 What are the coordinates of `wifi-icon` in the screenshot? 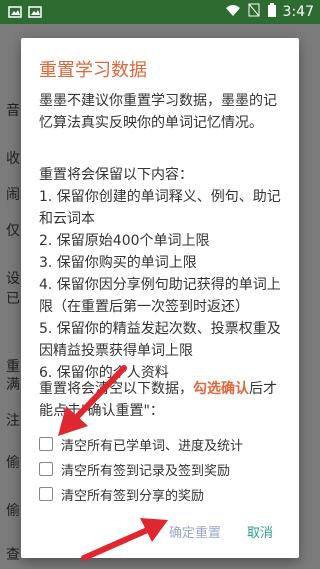 It's located at (233, 12).